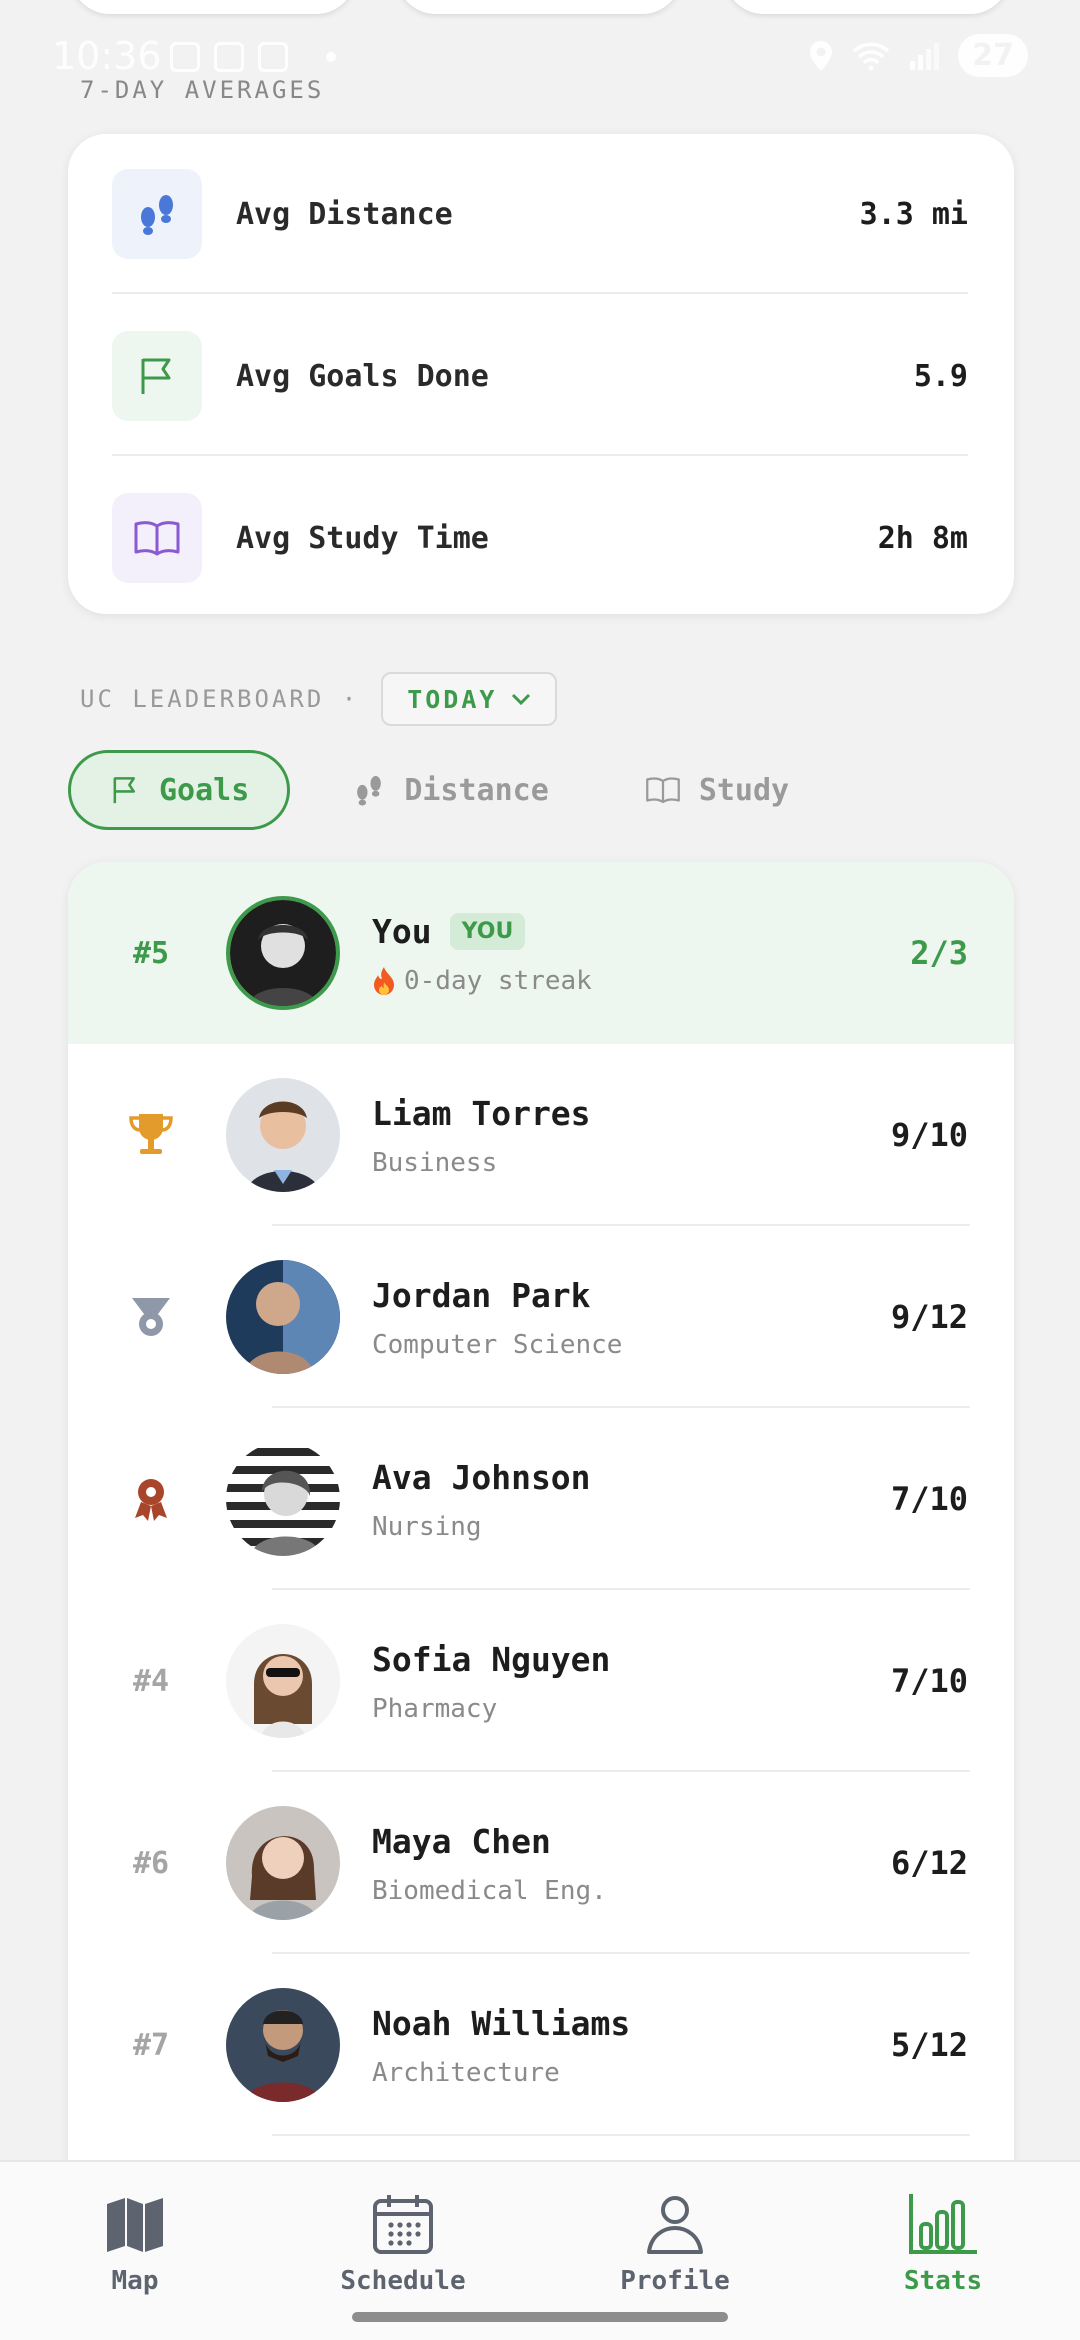  What do you see at coordinates (151, 1863) in the screenshot?
I see `rank-label: #6` at bounding box center [151, 1863].